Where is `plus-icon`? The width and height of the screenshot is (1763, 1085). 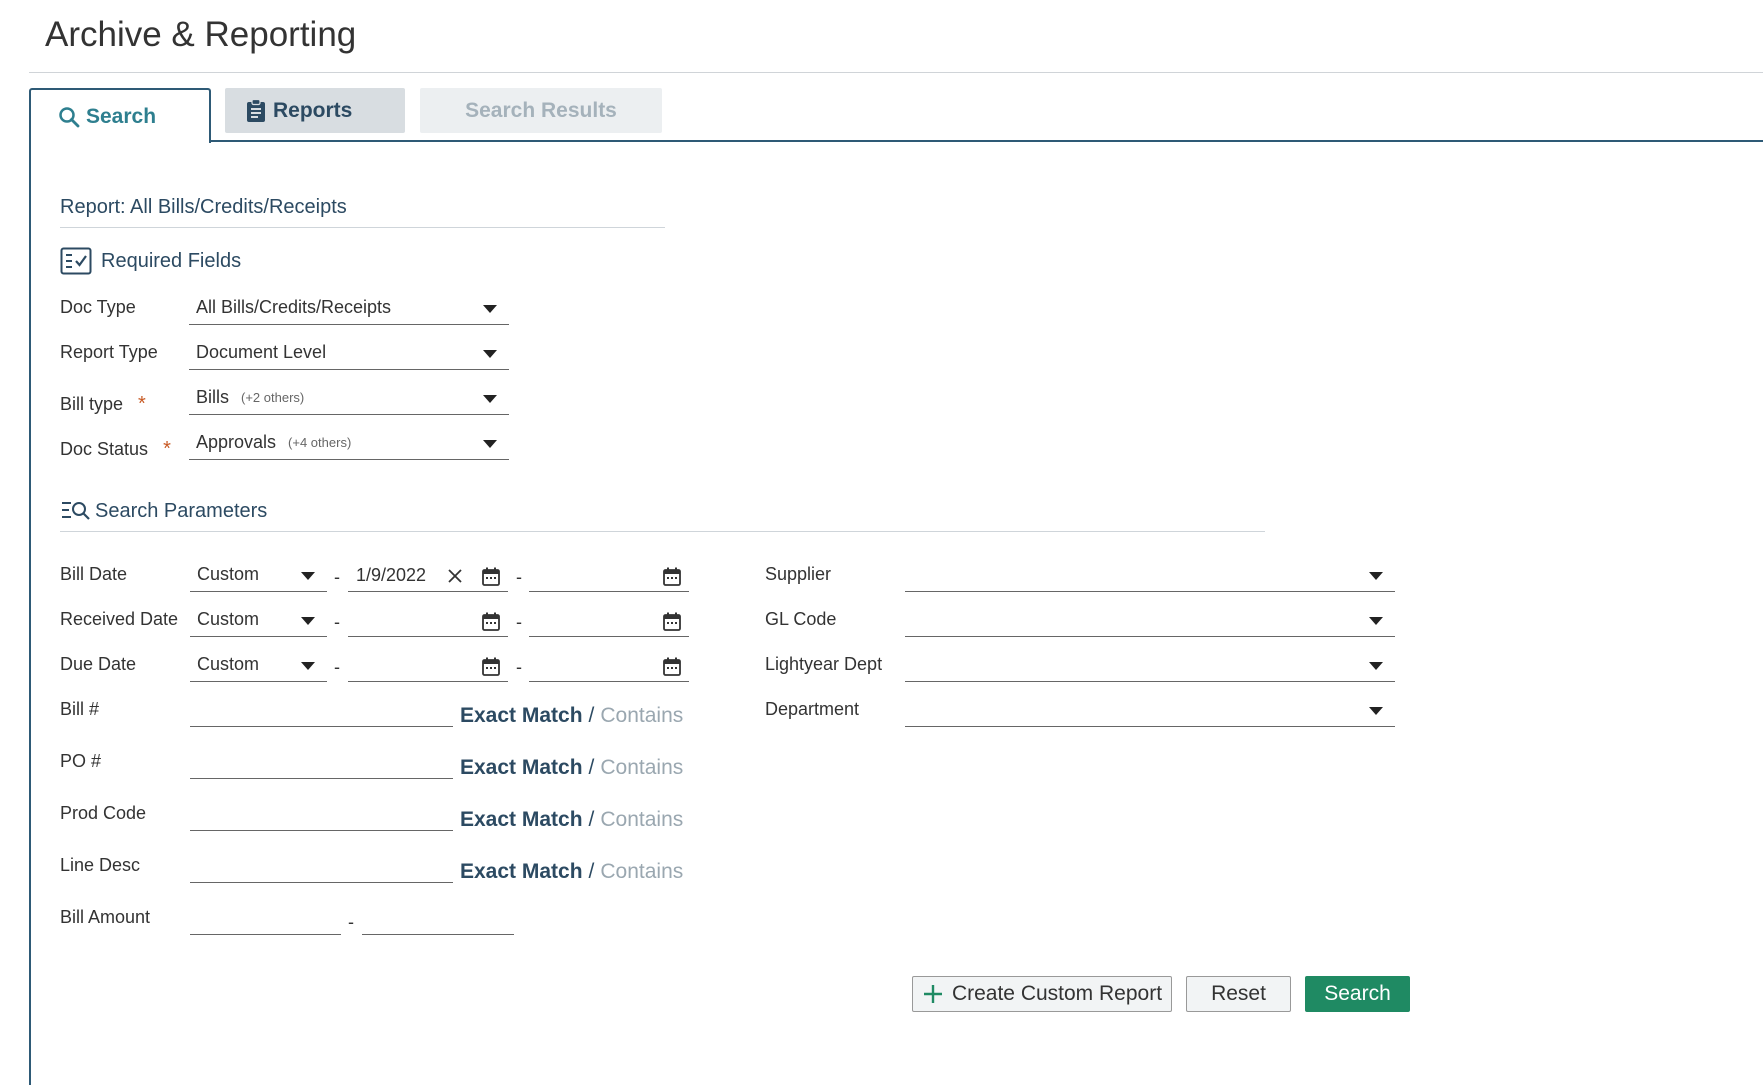 plus-icon is located at coordinates (932, 994).